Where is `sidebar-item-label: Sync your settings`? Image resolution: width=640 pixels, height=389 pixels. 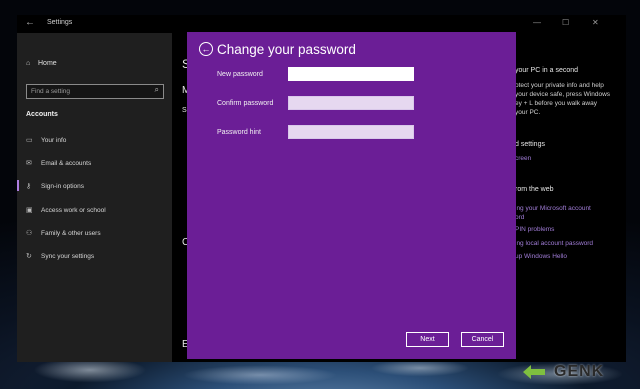 sidebar-item-label: Sync your settings is located at coordinates (68, 256).